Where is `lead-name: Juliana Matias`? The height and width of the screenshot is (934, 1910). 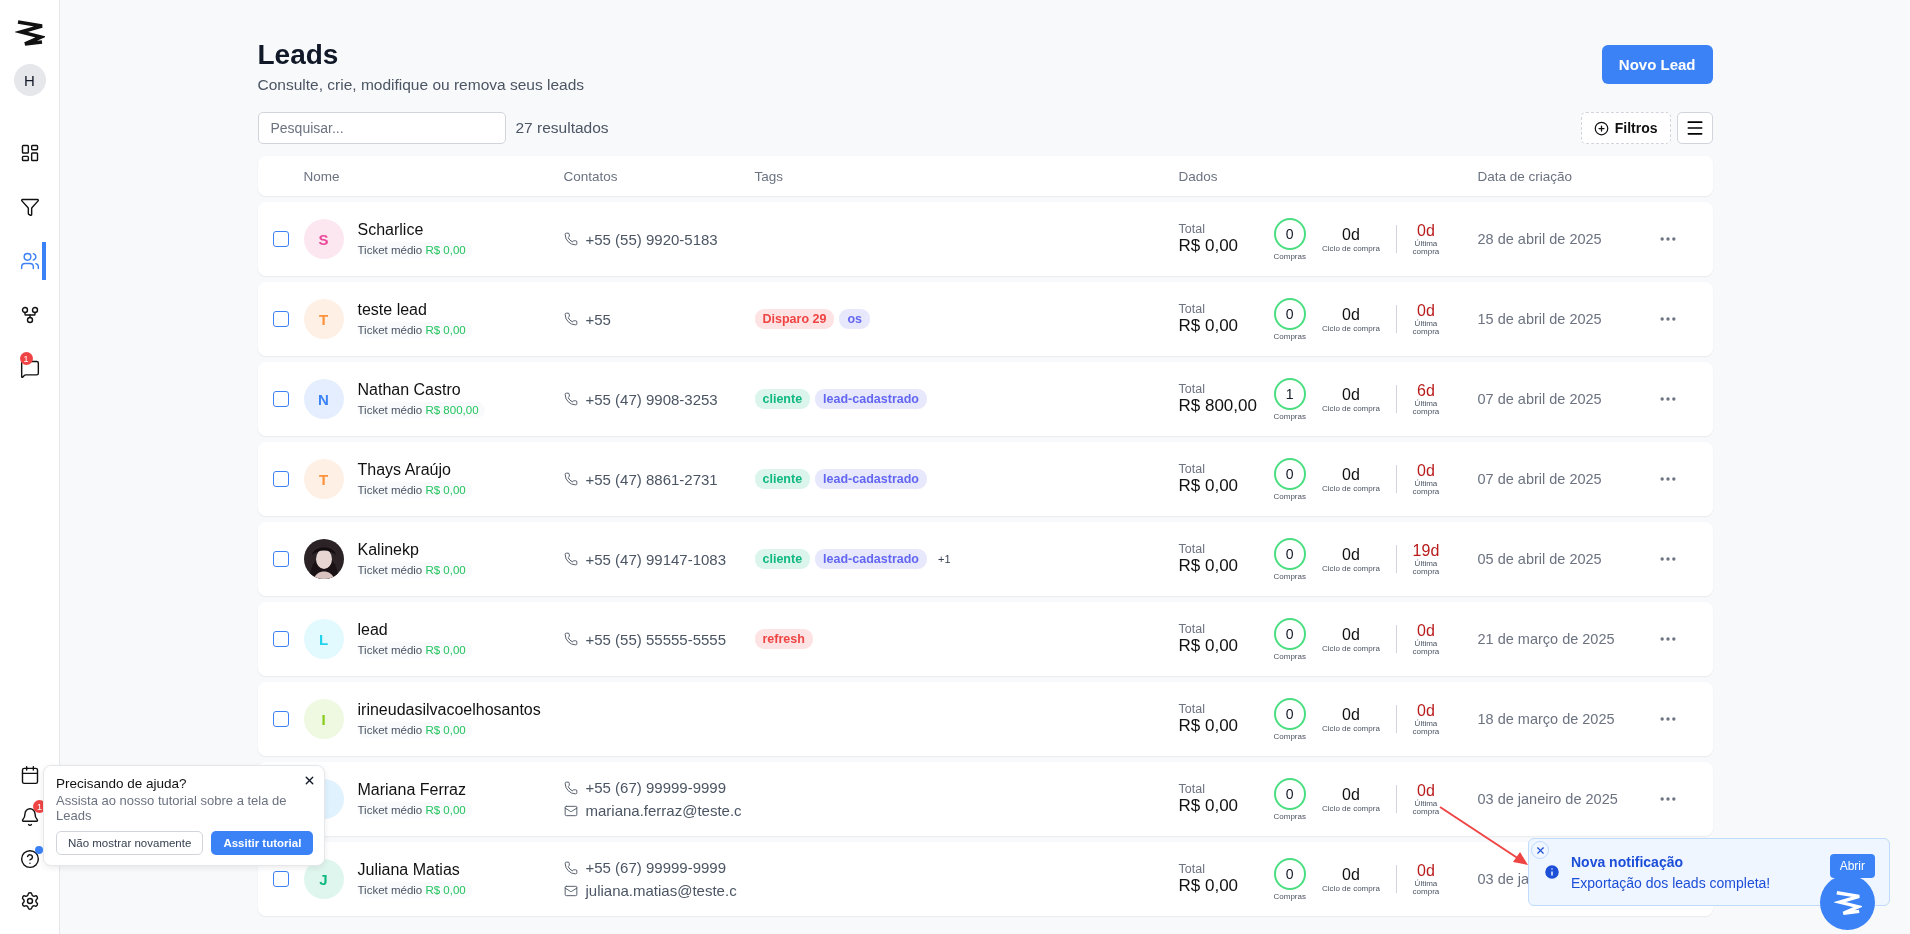 lead-name: Juliana Matias is located at coordinates (408, 869).